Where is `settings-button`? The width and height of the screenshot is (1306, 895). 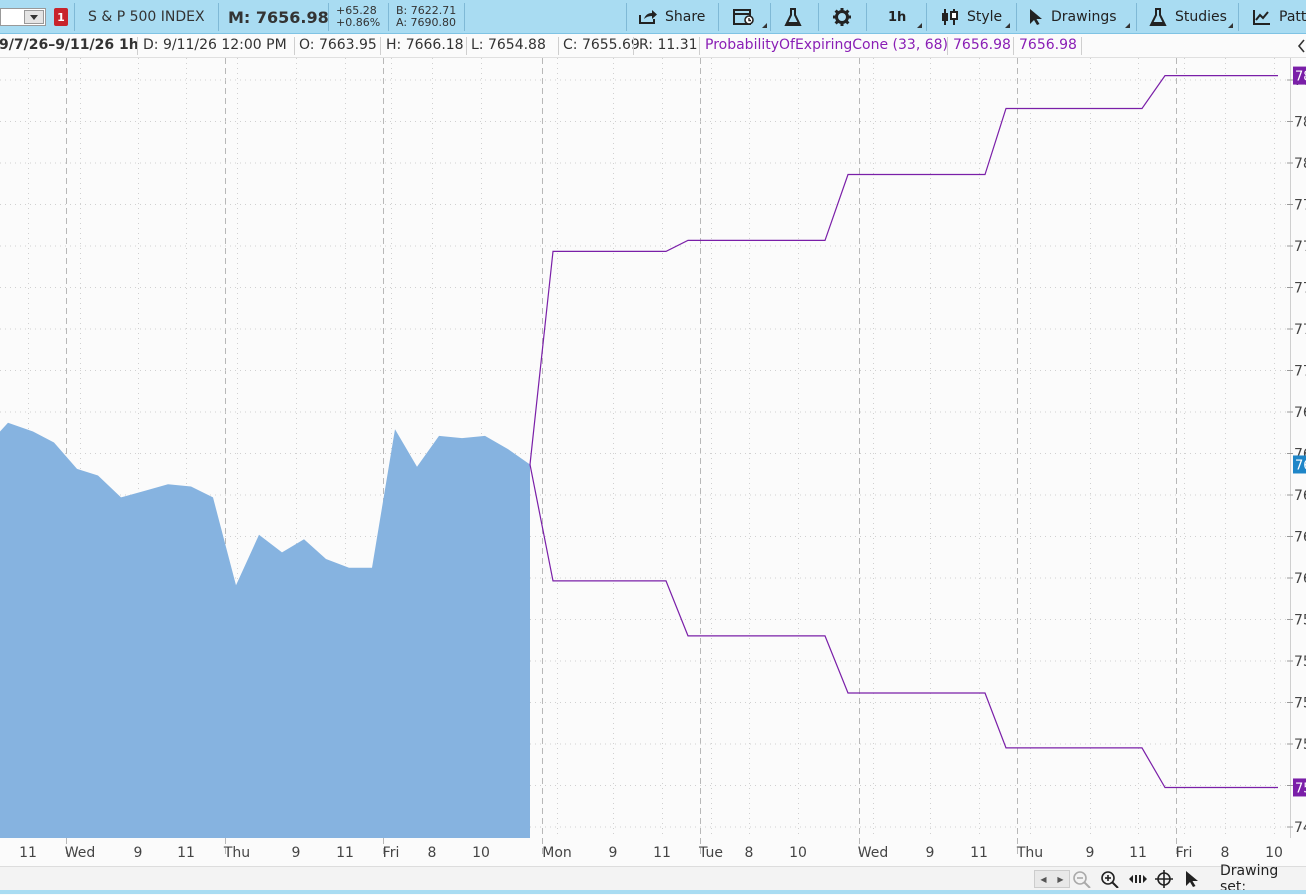
settings-button is located at coordinates (842, 17).